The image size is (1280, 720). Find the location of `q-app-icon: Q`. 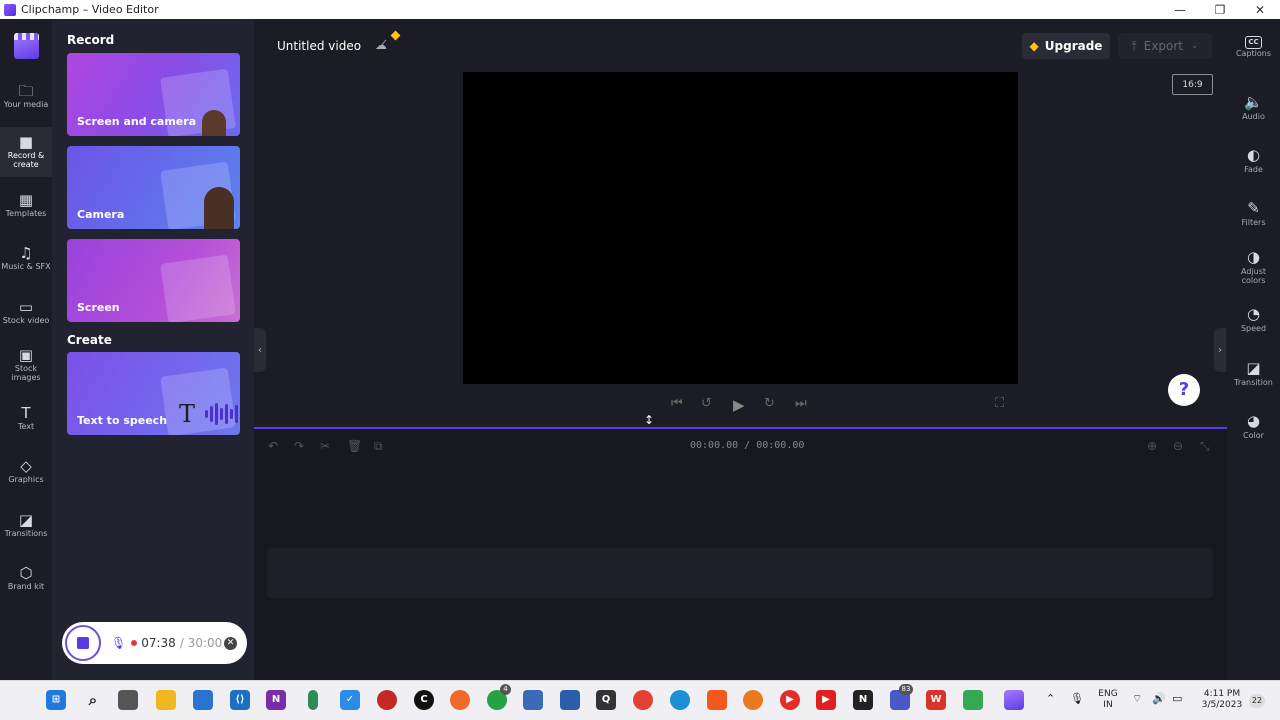

q-app-icon: Q is located at coordinates (606, 700).